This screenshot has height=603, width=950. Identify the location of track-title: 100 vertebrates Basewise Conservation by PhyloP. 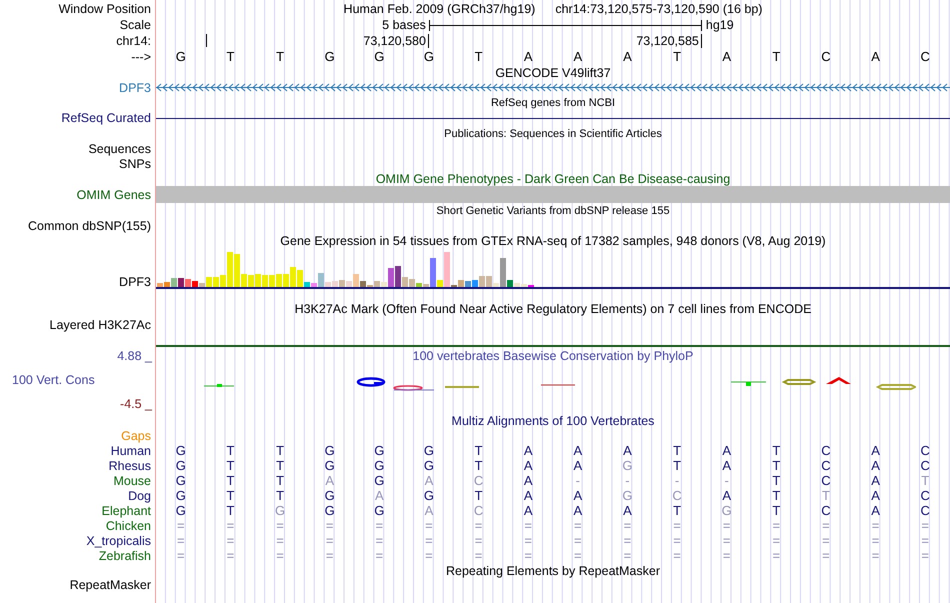
(553, 356).